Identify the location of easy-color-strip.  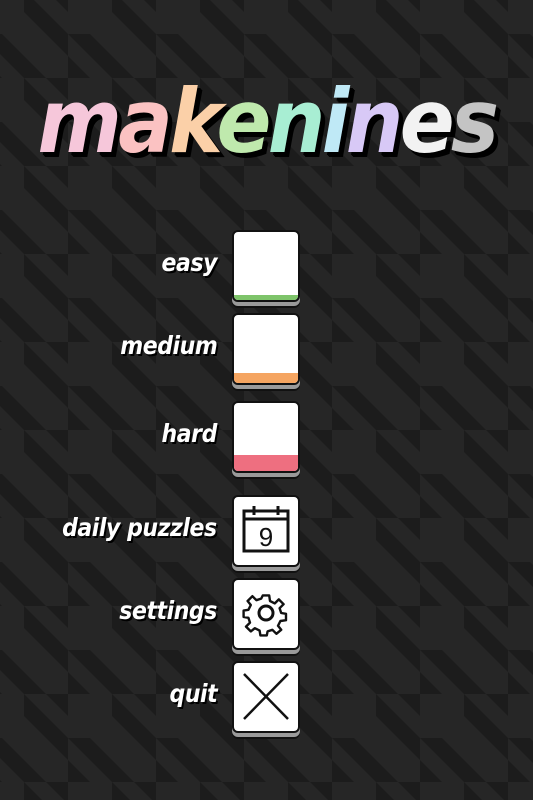
(266, 297).